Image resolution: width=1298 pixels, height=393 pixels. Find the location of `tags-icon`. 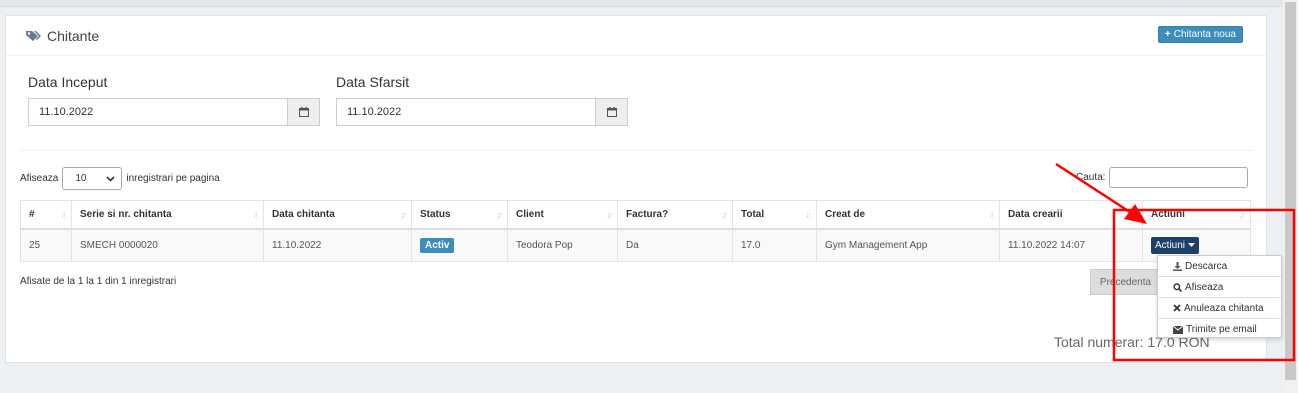

tags-icon is located at coordinates (33, 36).